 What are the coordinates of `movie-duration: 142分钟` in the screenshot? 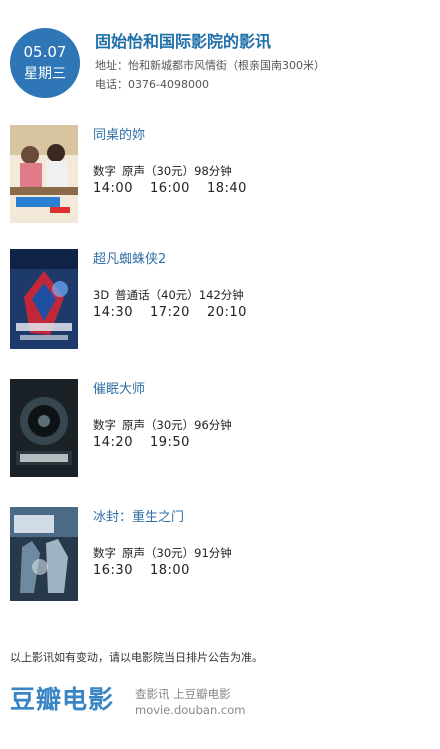 It's located at (221, 295).